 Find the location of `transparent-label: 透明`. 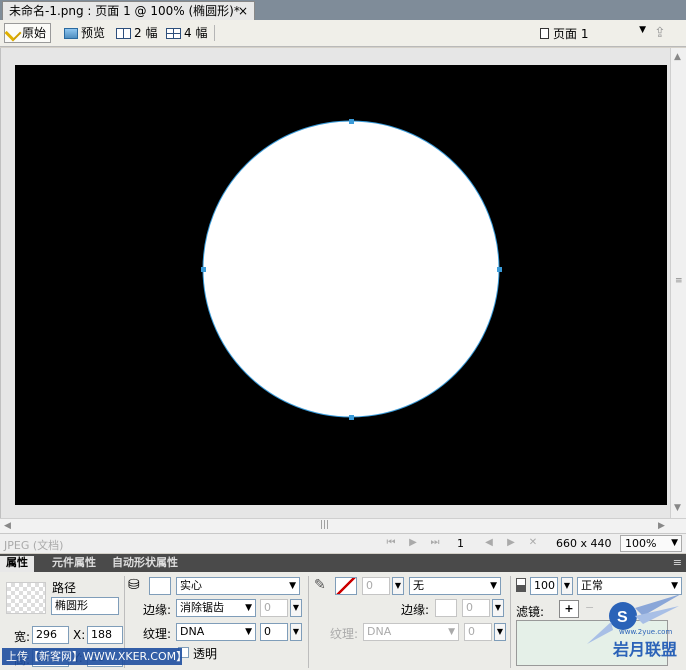

transparent-label: 透明 is located at coordinates (205, 654).